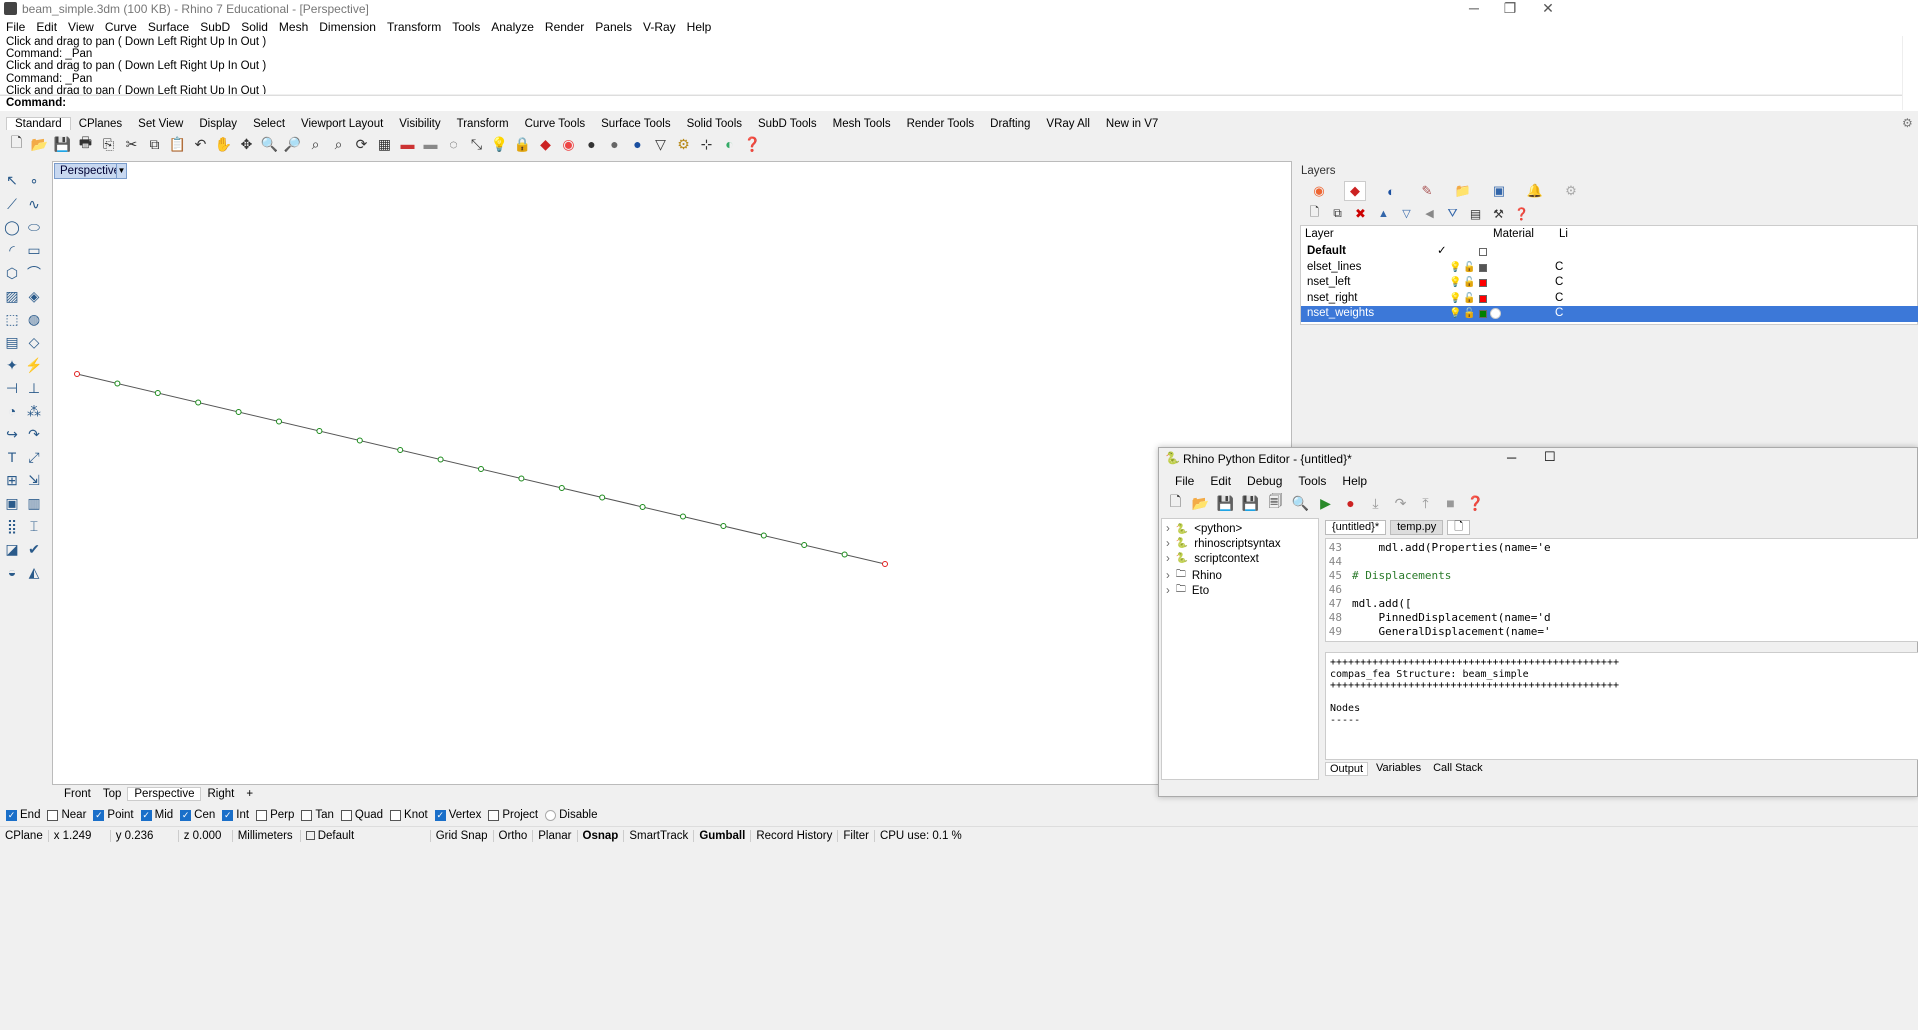  Describe the element at coordinates (1337, 213) in the screenshot. I see `new-sublayer-icon: ⧉` at that location.